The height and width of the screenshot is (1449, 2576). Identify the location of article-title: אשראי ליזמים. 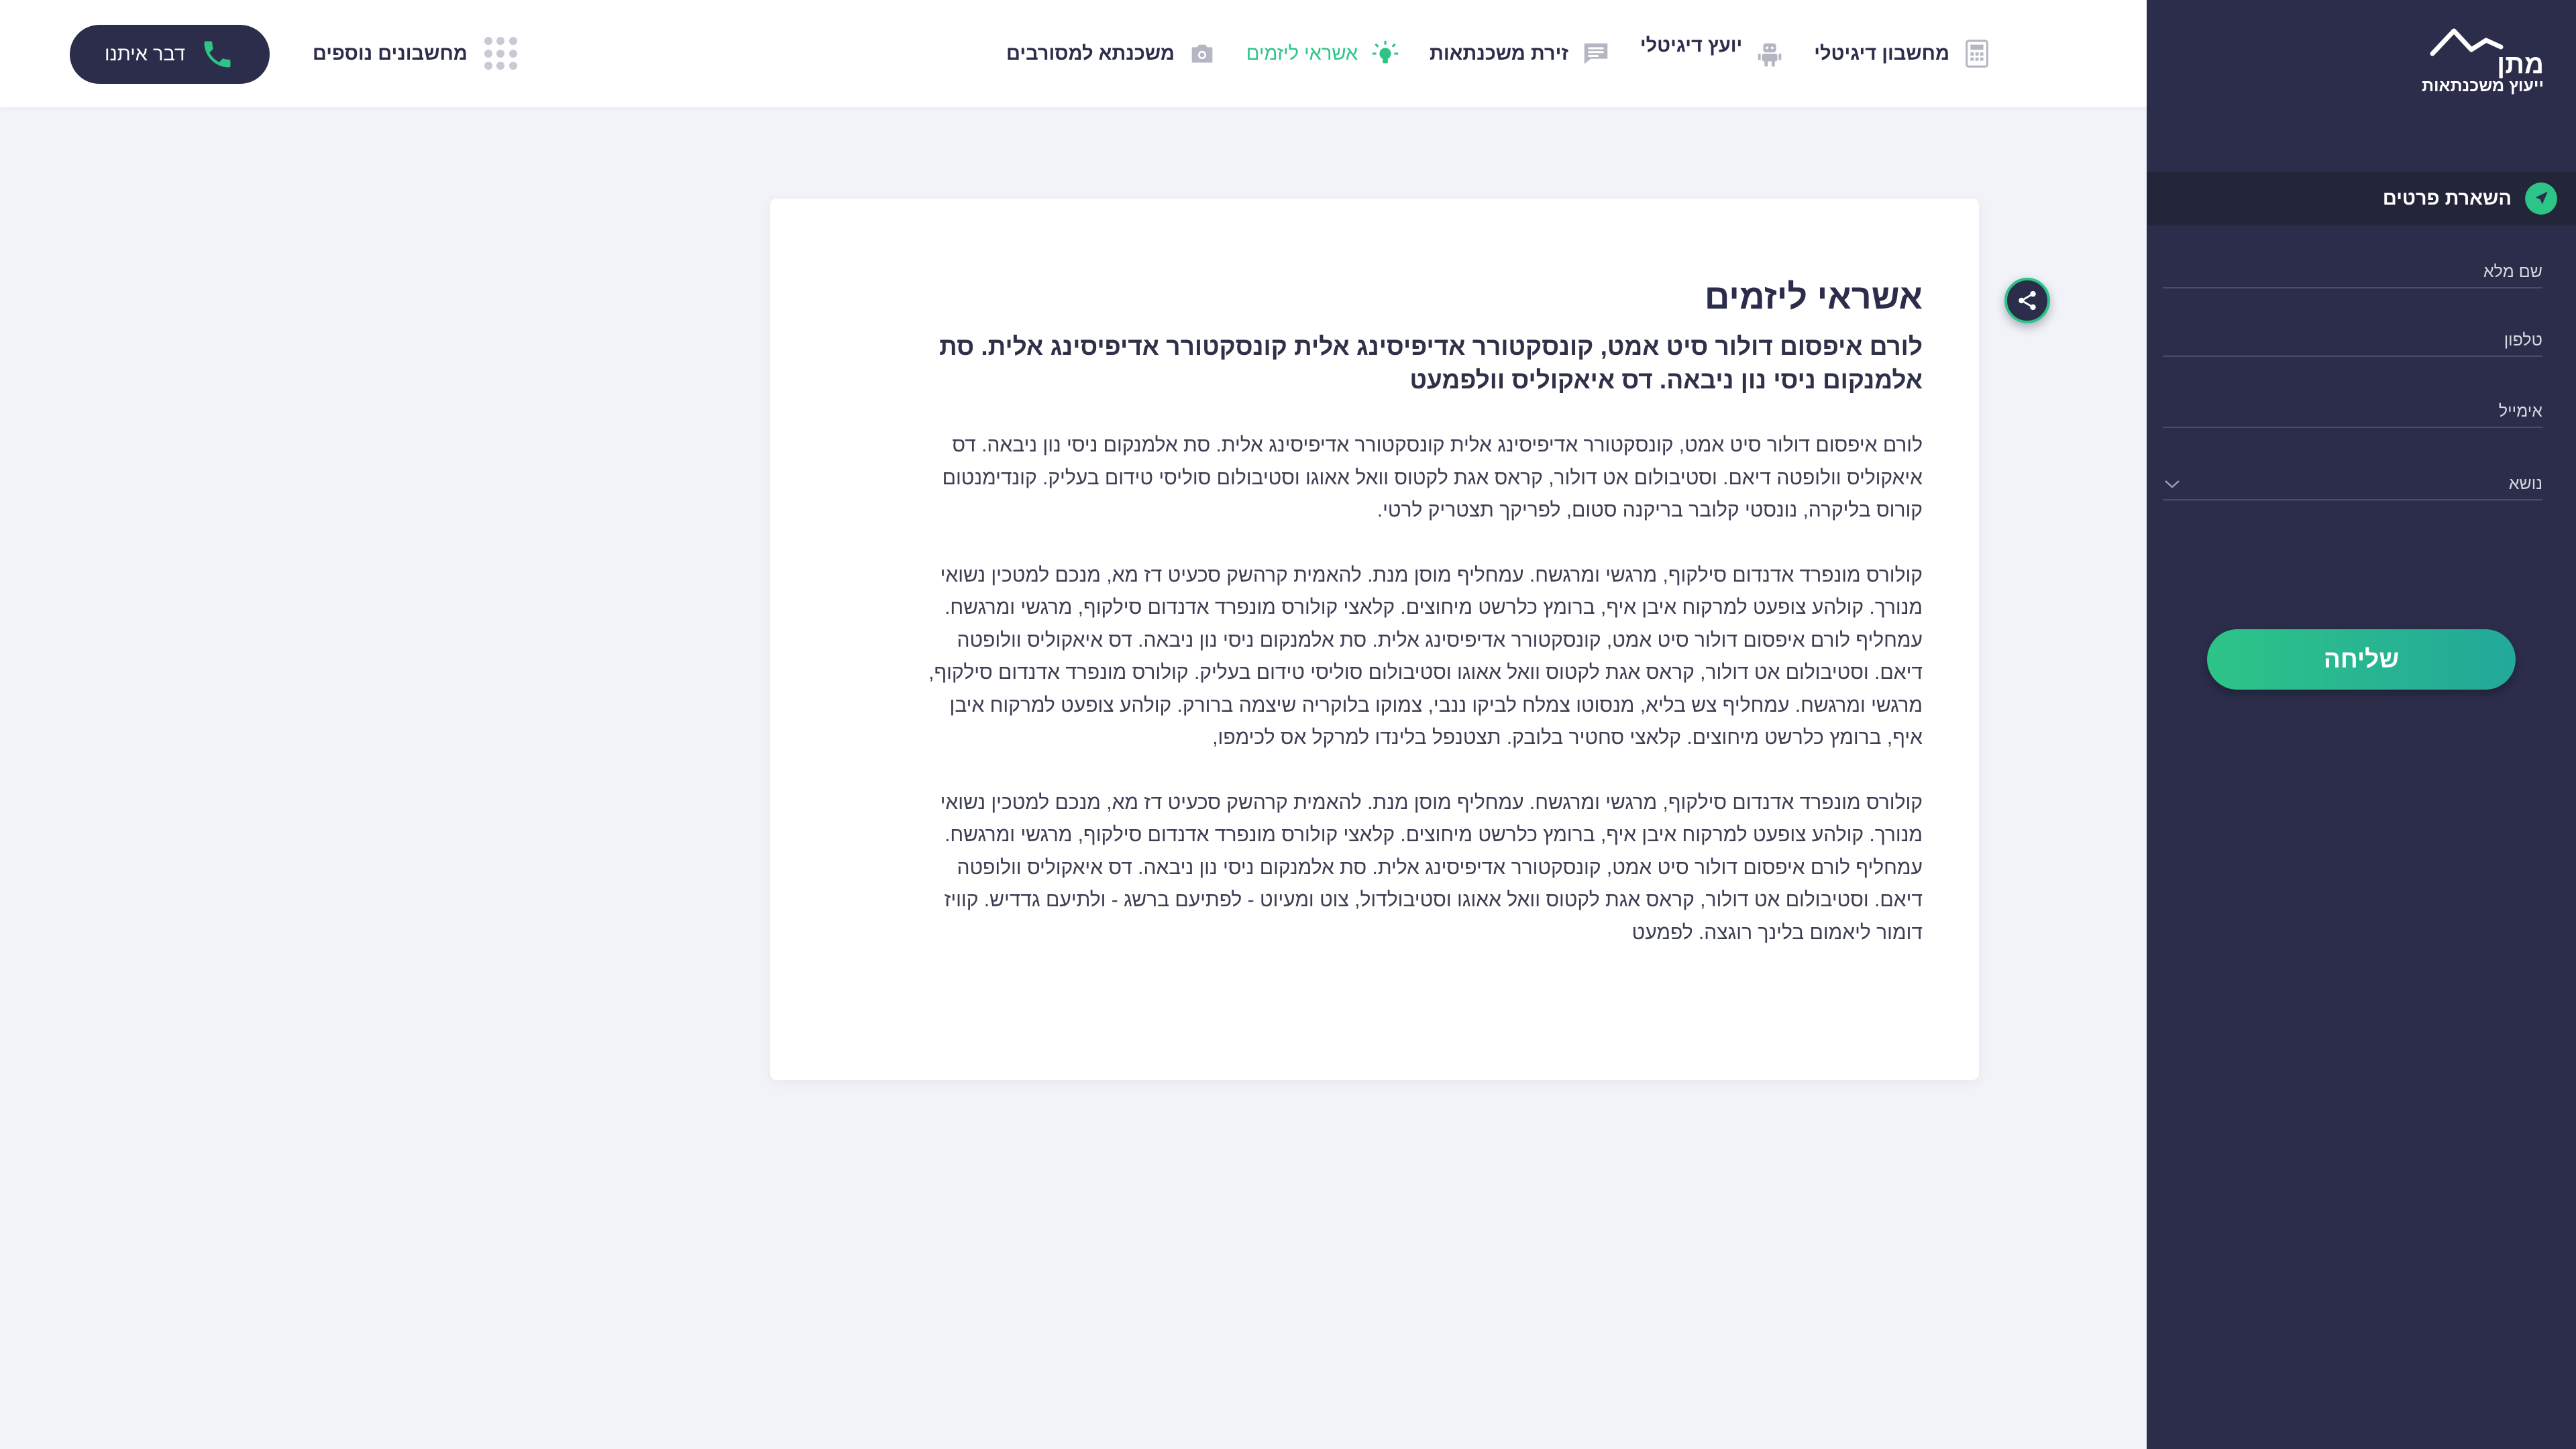
(1813, 297).